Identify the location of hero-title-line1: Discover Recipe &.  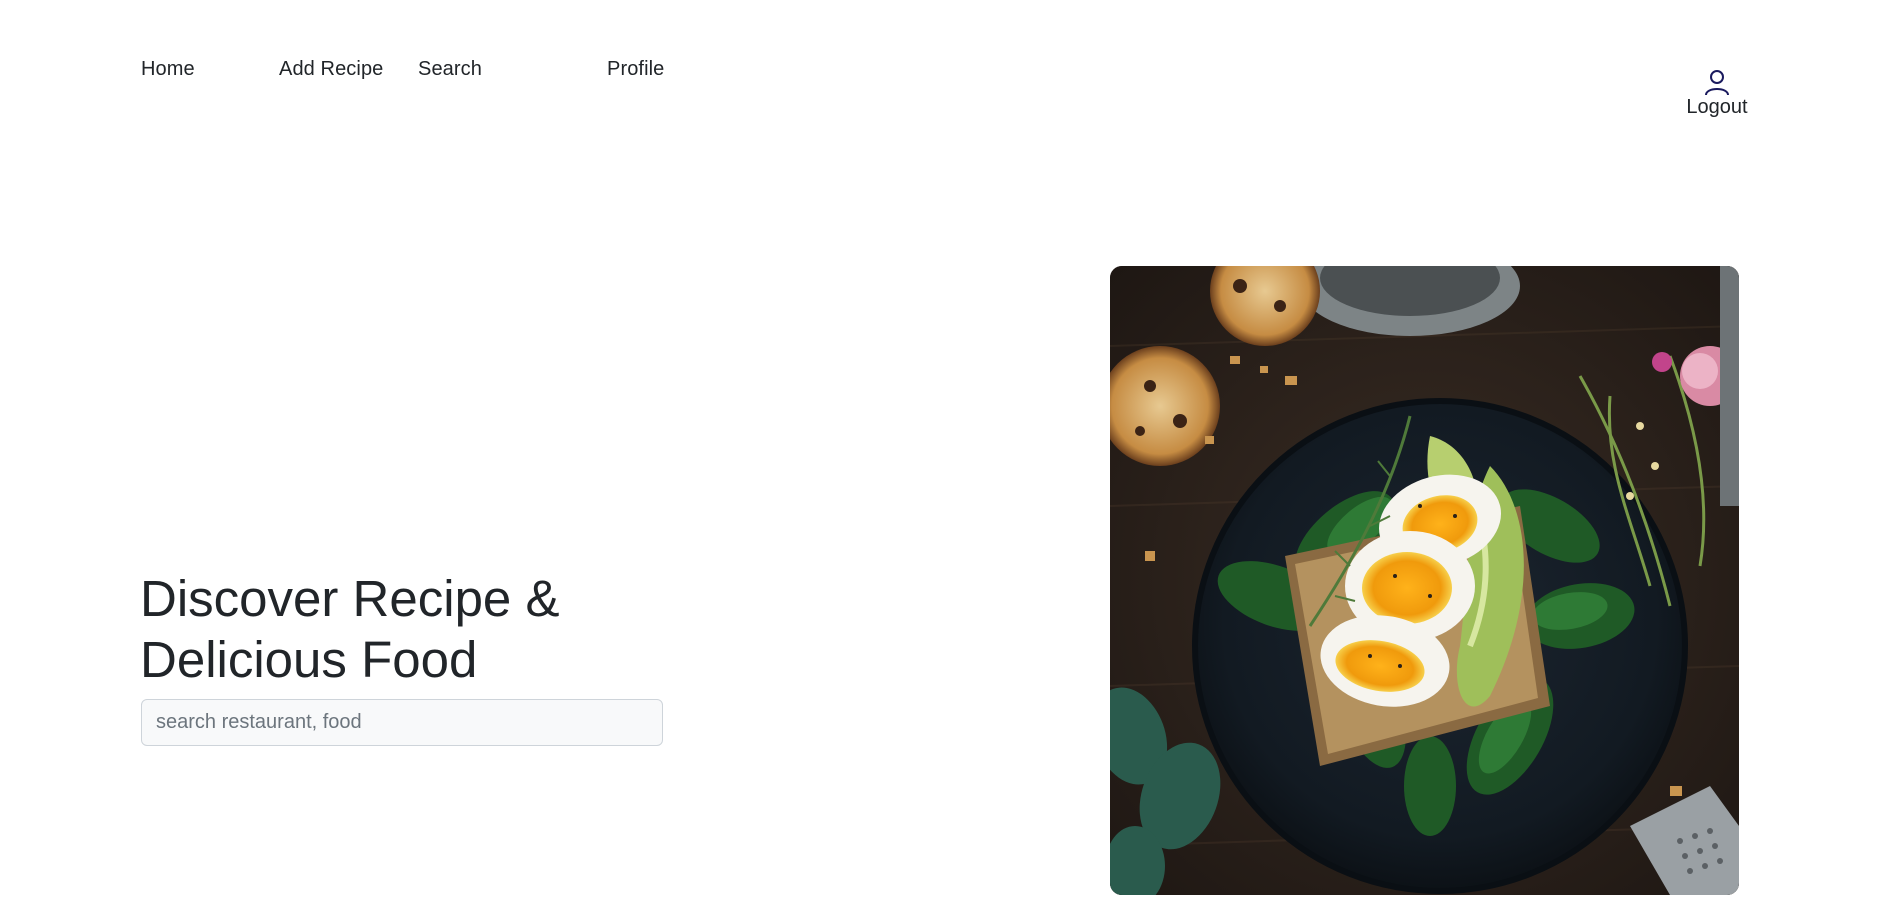
(350, 598).